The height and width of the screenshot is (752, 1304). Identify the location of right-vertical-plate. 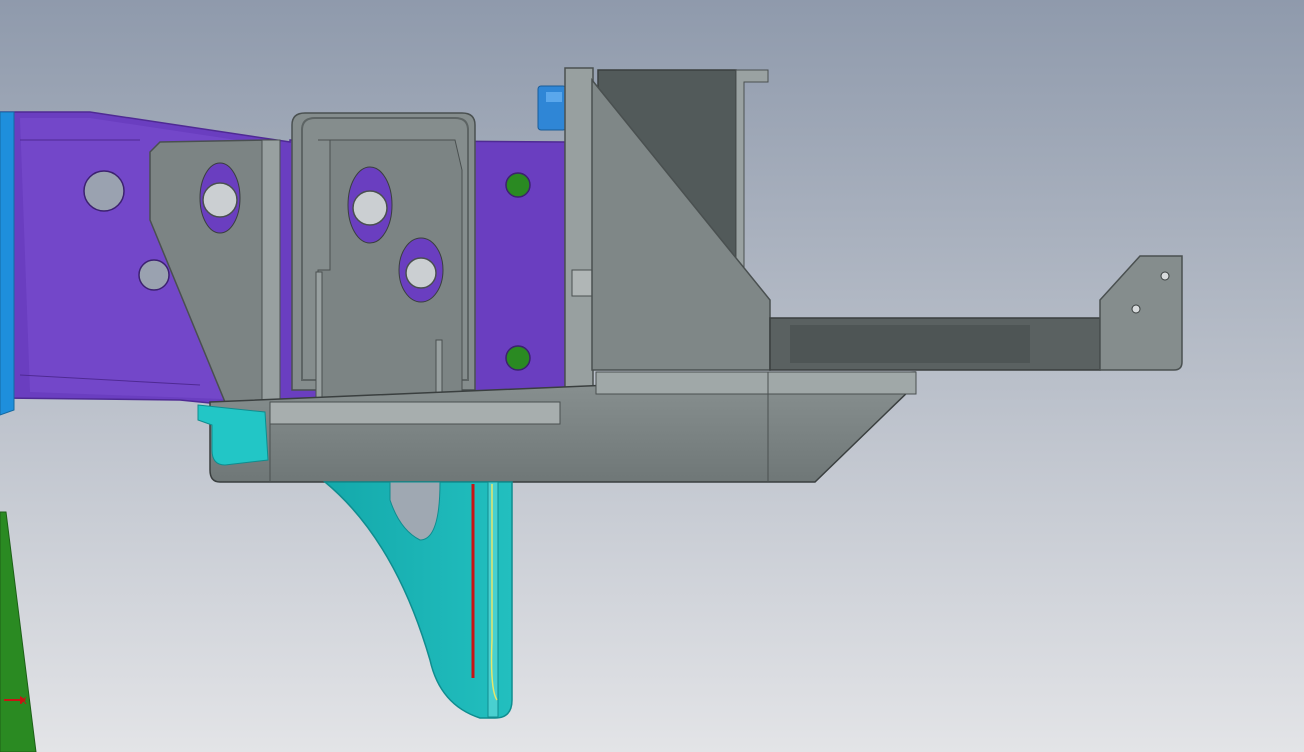
(579, 241).